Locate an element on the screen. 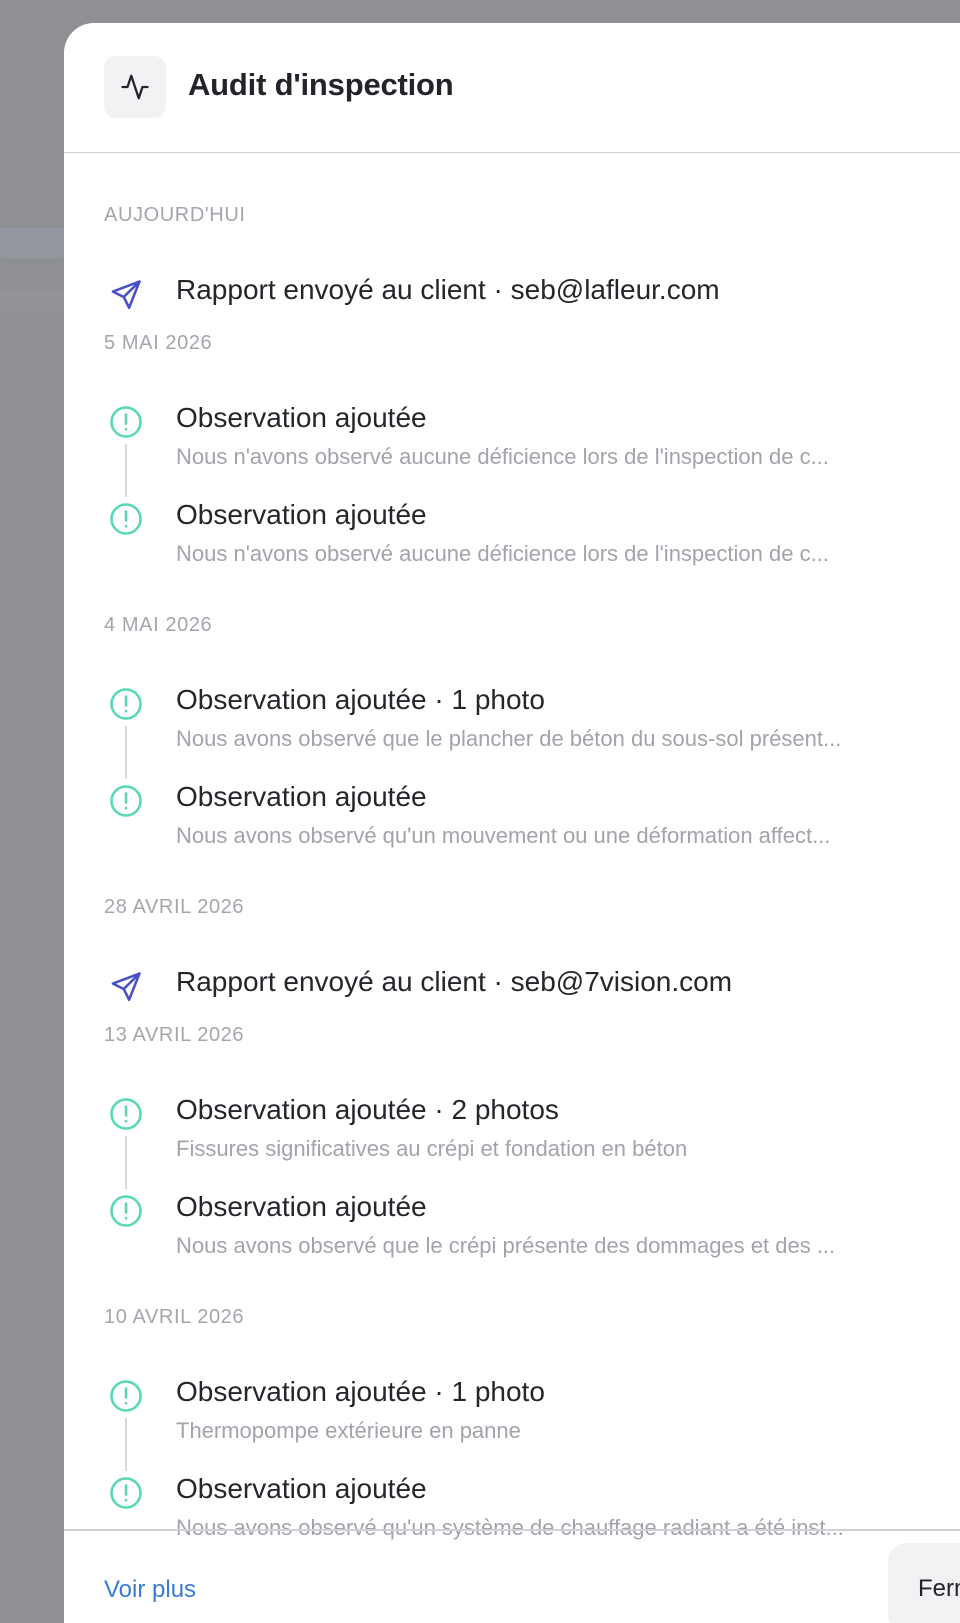 This screenshot has height=1623, width=960. date-group-title: 10 AVRIL 2026 is located at coordinates (174, 1317).